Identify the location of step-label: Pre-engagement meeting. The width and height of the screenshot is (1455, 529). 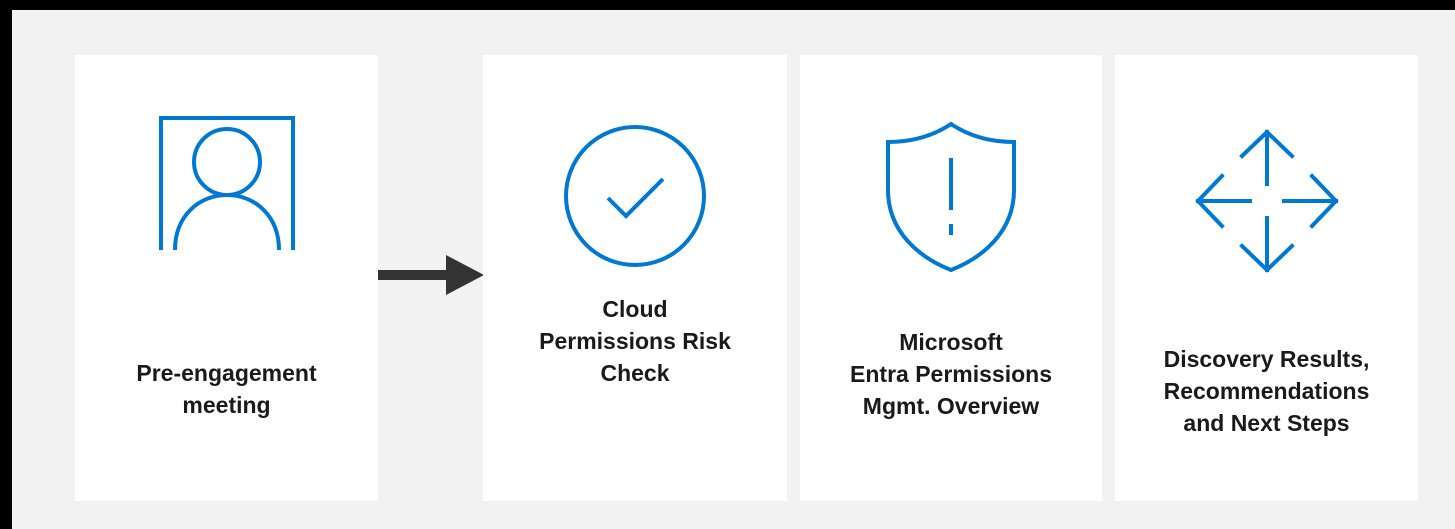
(226, 389).